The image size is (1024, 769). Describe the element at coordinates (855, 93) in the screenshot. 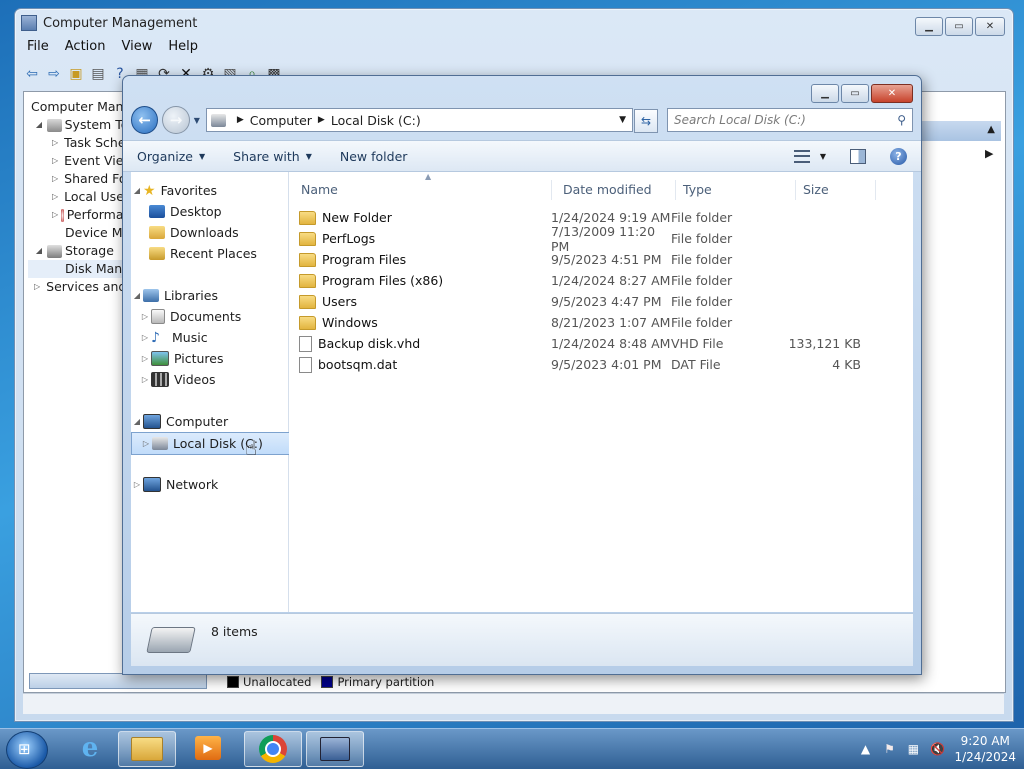

I see `maximize-button: ▭` at that location.